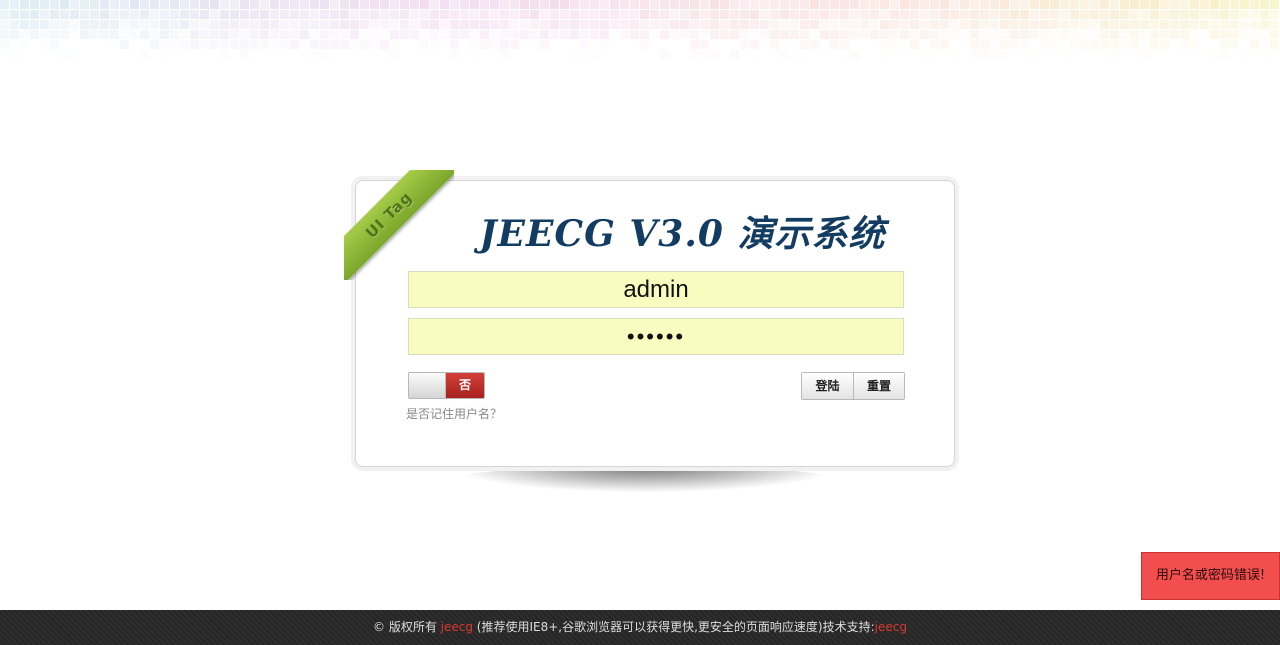  I want to click on page-title: JEECG V3.0 演示系统, so click(682, 234).